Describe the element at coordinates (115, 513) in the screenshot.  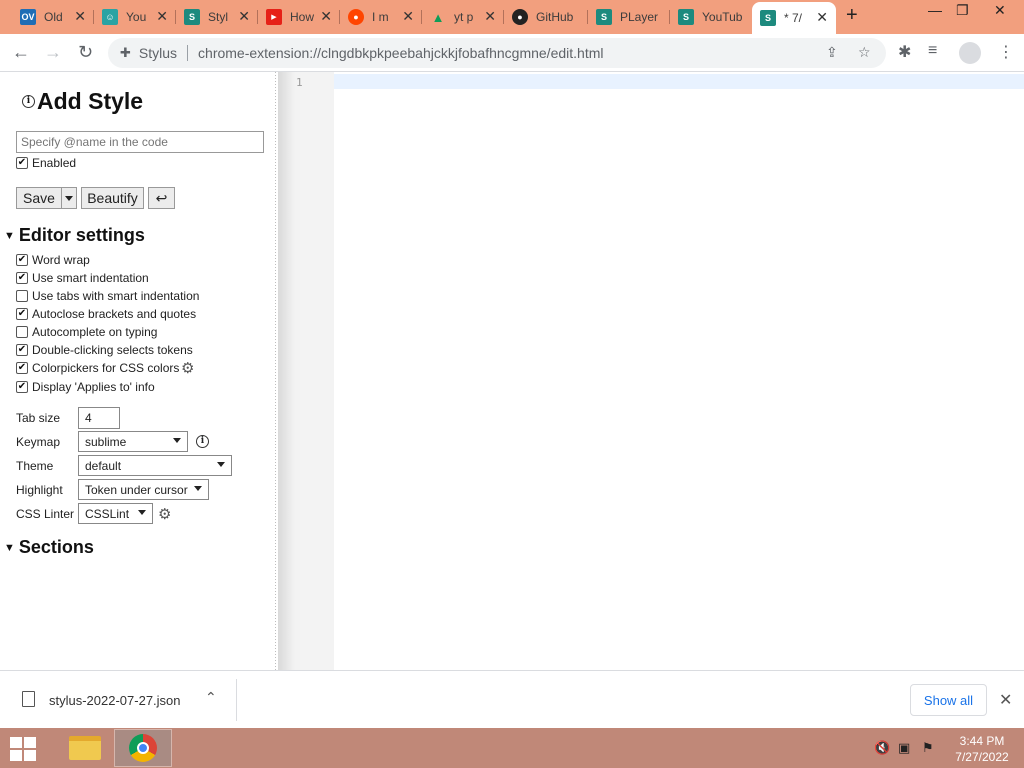
I see `css-linter-select: CSSLint` at that location.